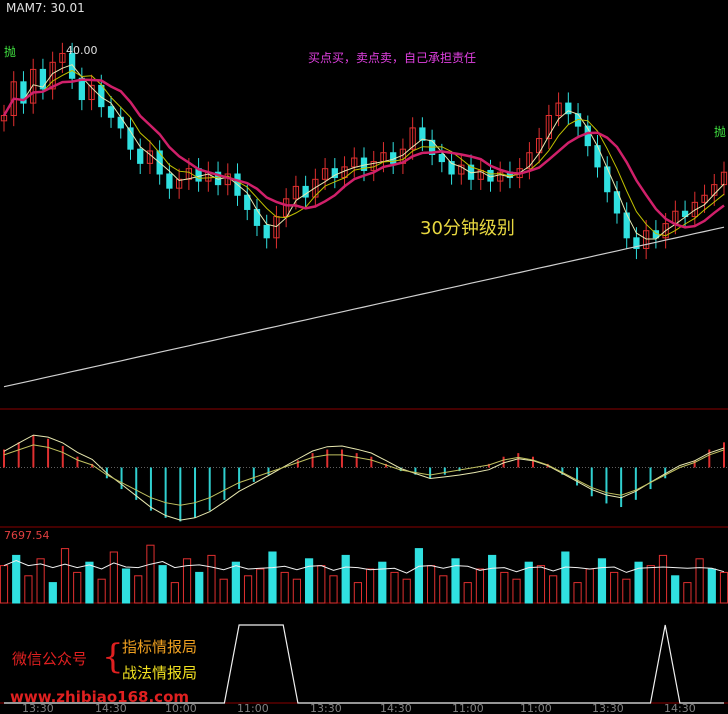  What do you see at coordinates (364, 566) in the screenshot?
I see `volume-ma-line` at bounding box center [364, 566].